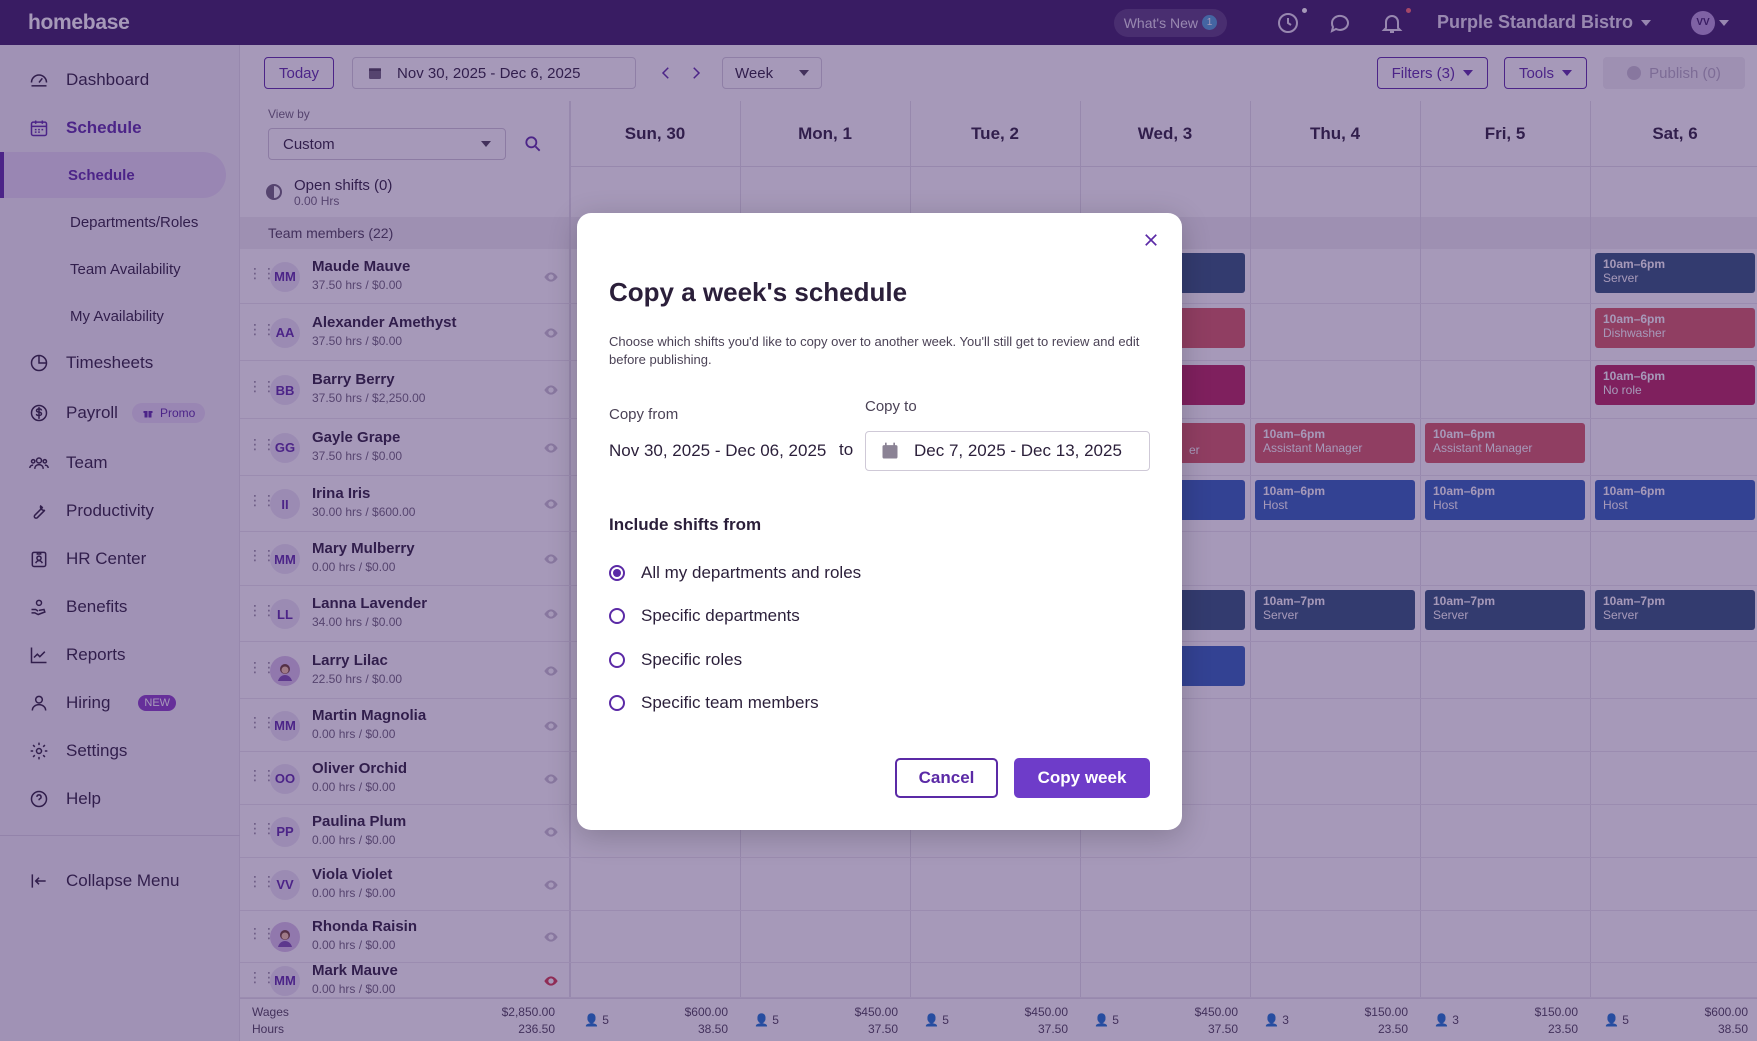 The width and height of the screenshot is (1757, 1041). Describe the element at coordinates (685, 524) in the screenshot. I see `include-shifts-label: Include shifts from` at that location.